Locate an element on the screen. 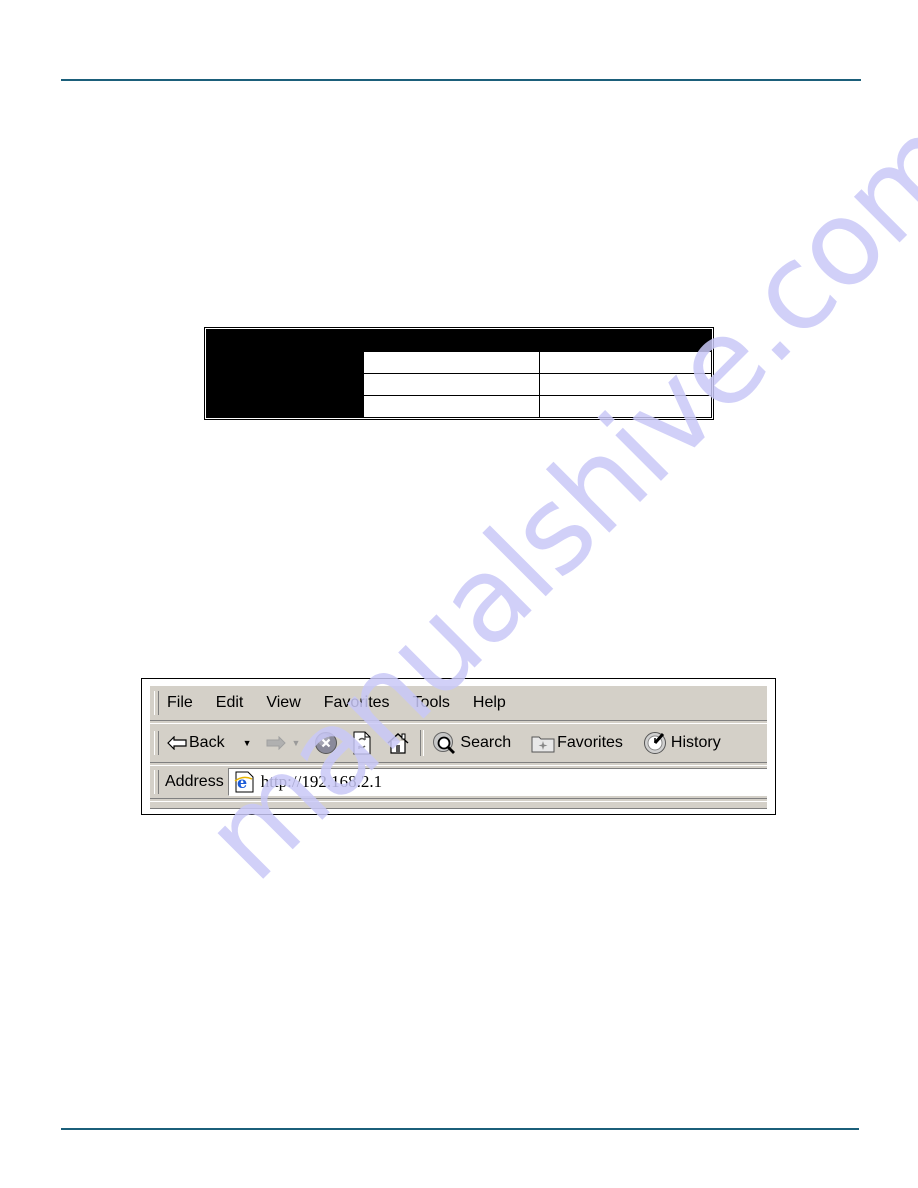  stop-icon is located at coordinates (326, 743).